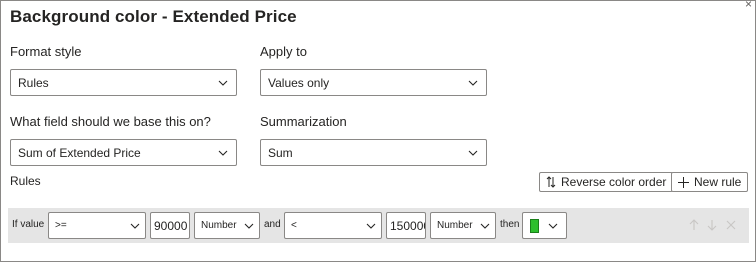 Image resolution: width=756 pixels, height=262 pixels. What do you see at coordinates (748, 5) in the screenshot?
I see `close-icon: ×` at bounding box center [748, 5].